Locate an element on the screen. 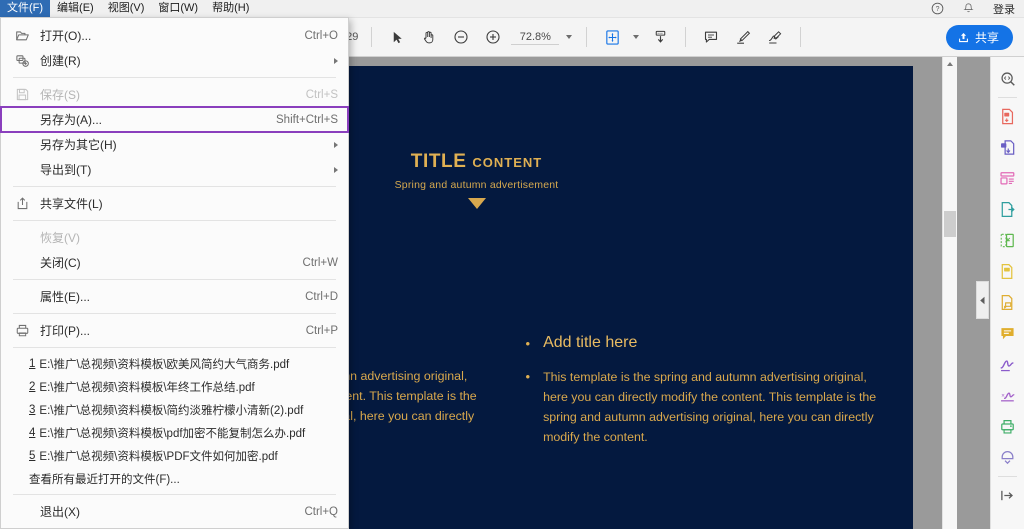 The image size is (1024, 529). recent-file-path: E:\推广\总视频\资料模板\年终工作总结.pdf is located at coordinates (147, 387).